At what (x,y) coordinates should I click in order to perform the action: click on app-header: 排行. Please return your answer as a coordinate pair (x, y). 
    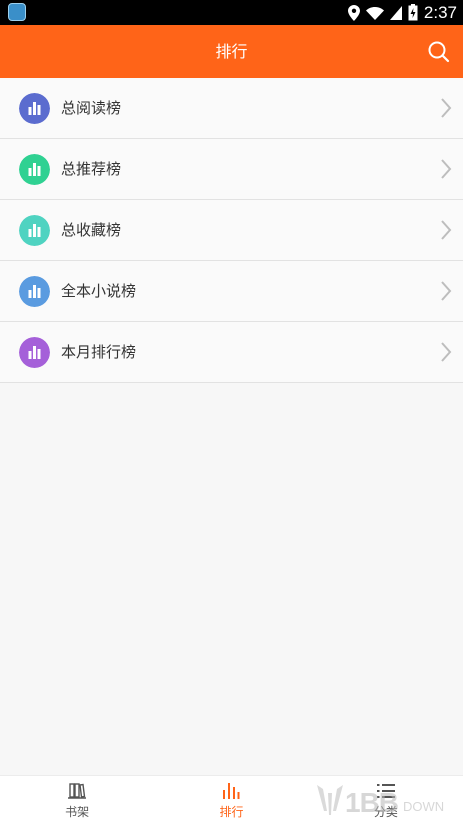
    Looking at the image, I should click on (231, 51).